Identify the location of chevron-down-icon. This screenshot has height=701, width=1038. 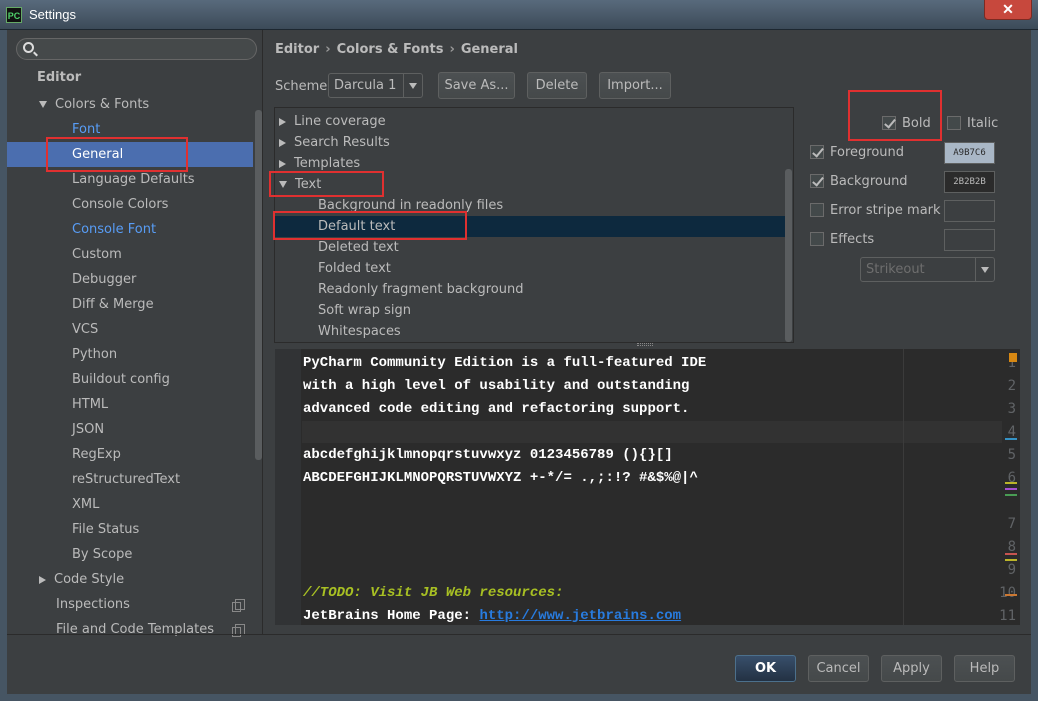
(412, 85).